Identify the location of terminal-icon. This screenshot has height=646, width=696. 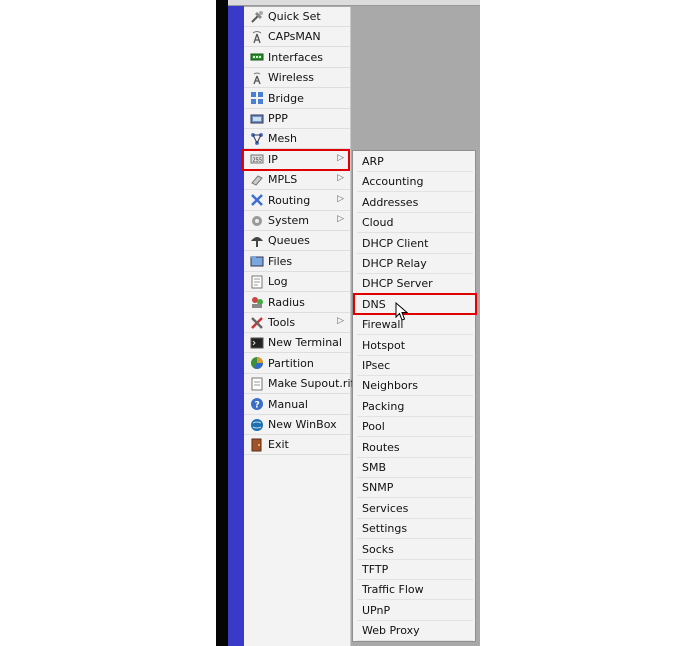
(257, 343).